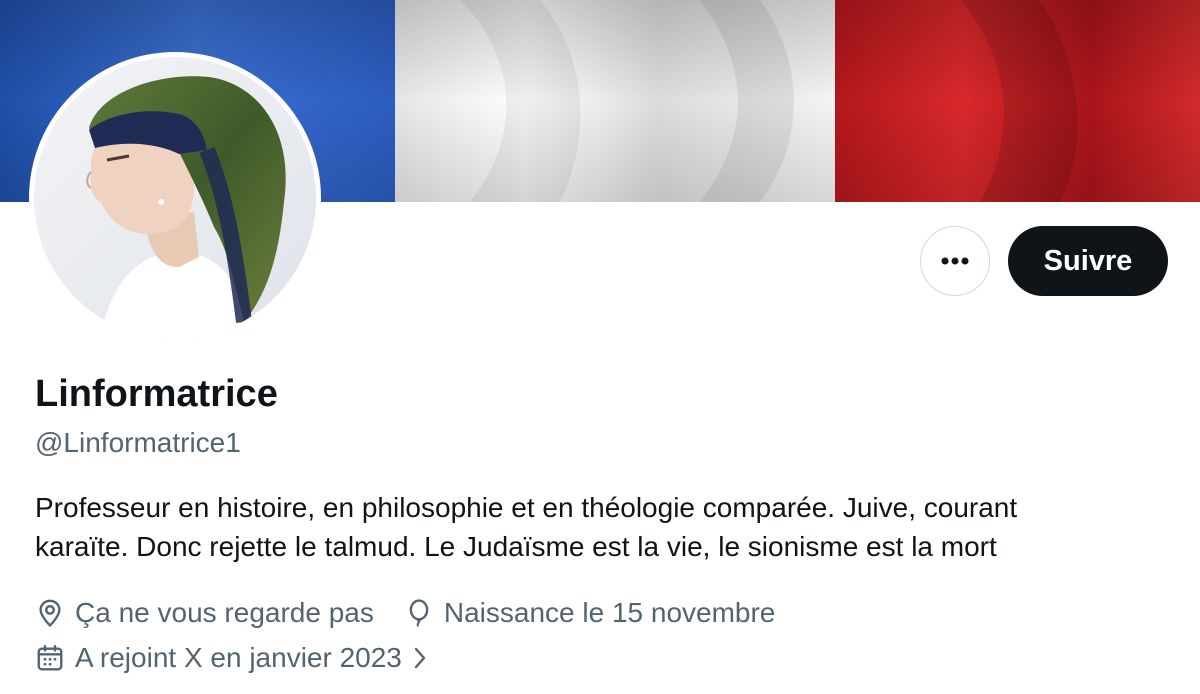  Describe the element at coordinates (156, 394) in the screenshot. I see `display-name: Linformatrice` at that location.